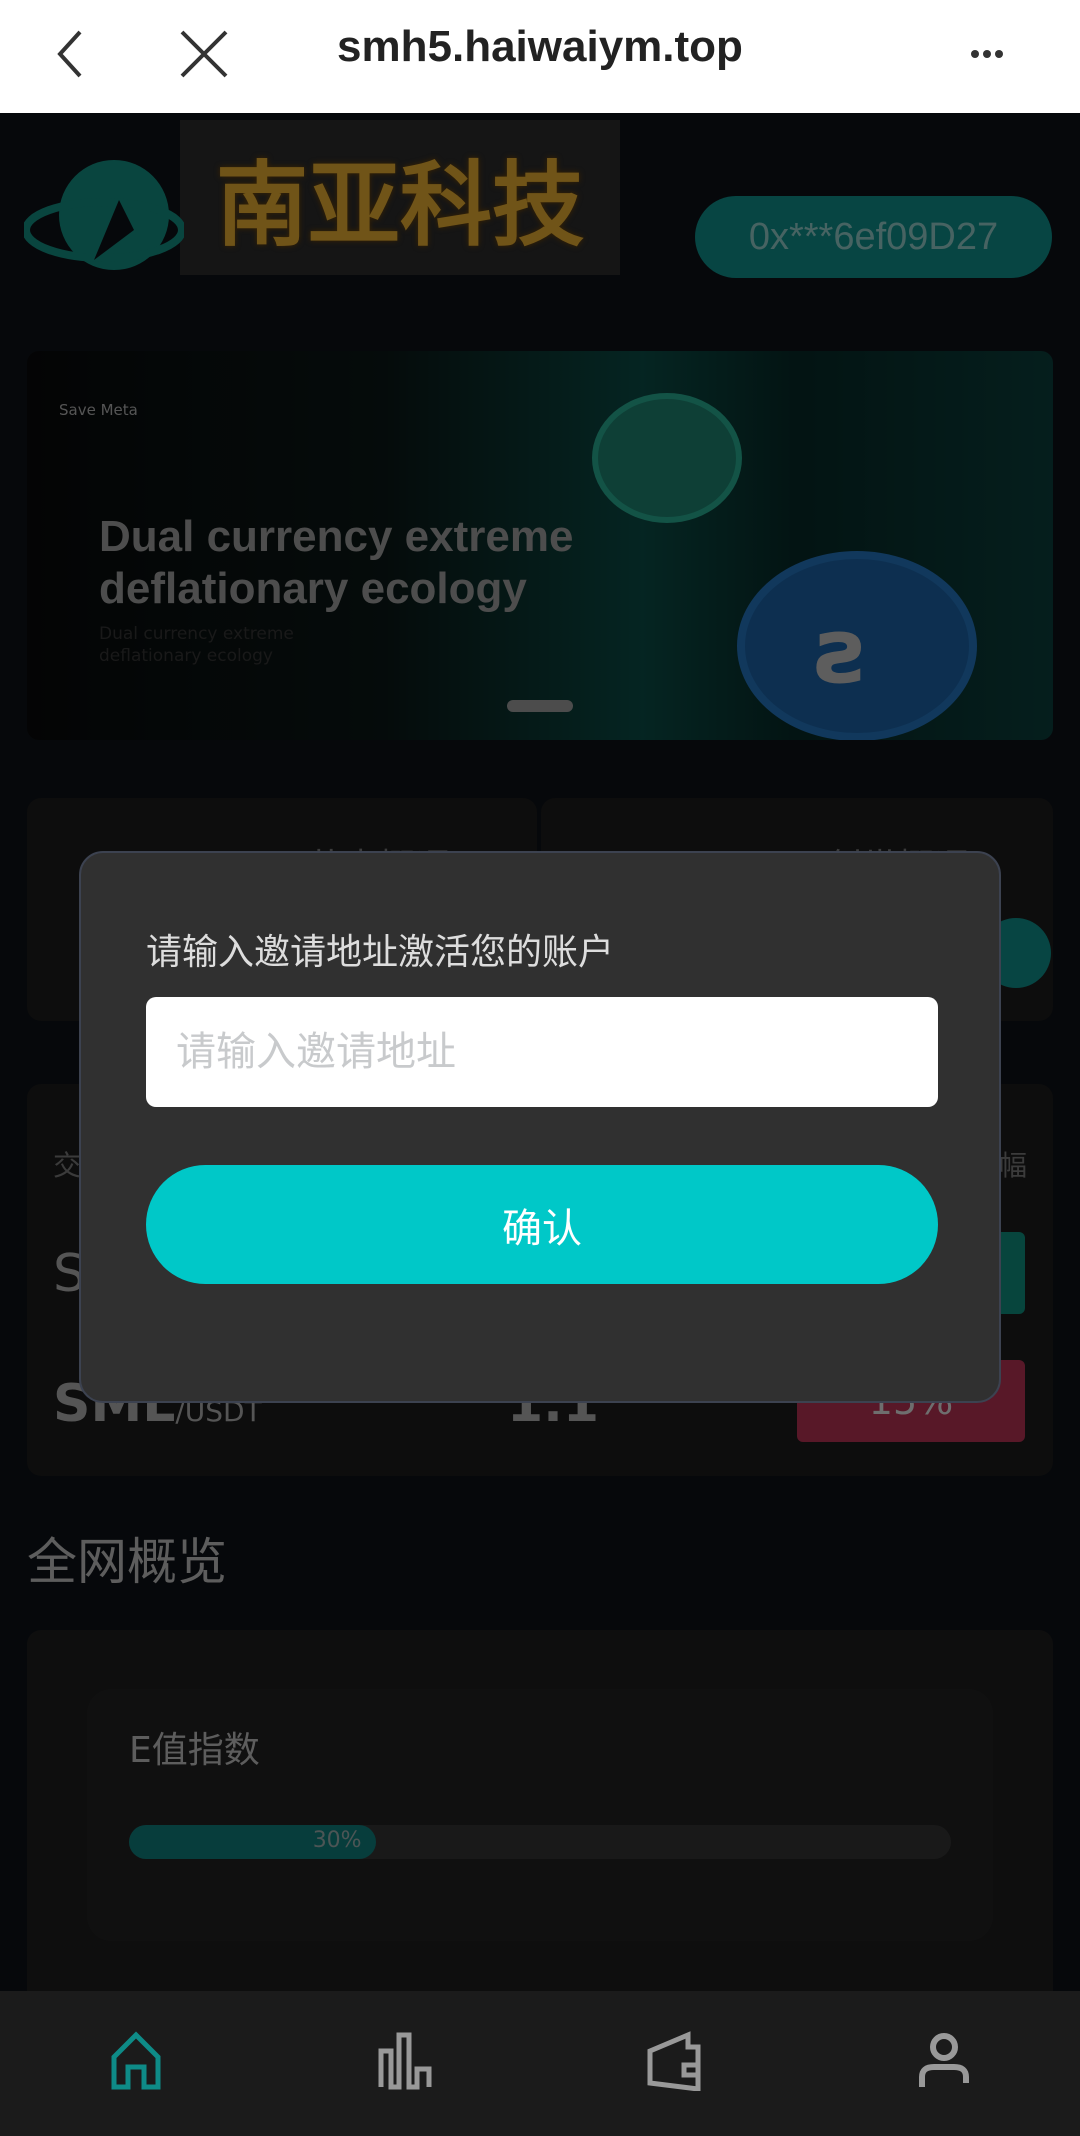 The image size is (1080, 2136). I want to click on home-icon, so click(136, 2061).